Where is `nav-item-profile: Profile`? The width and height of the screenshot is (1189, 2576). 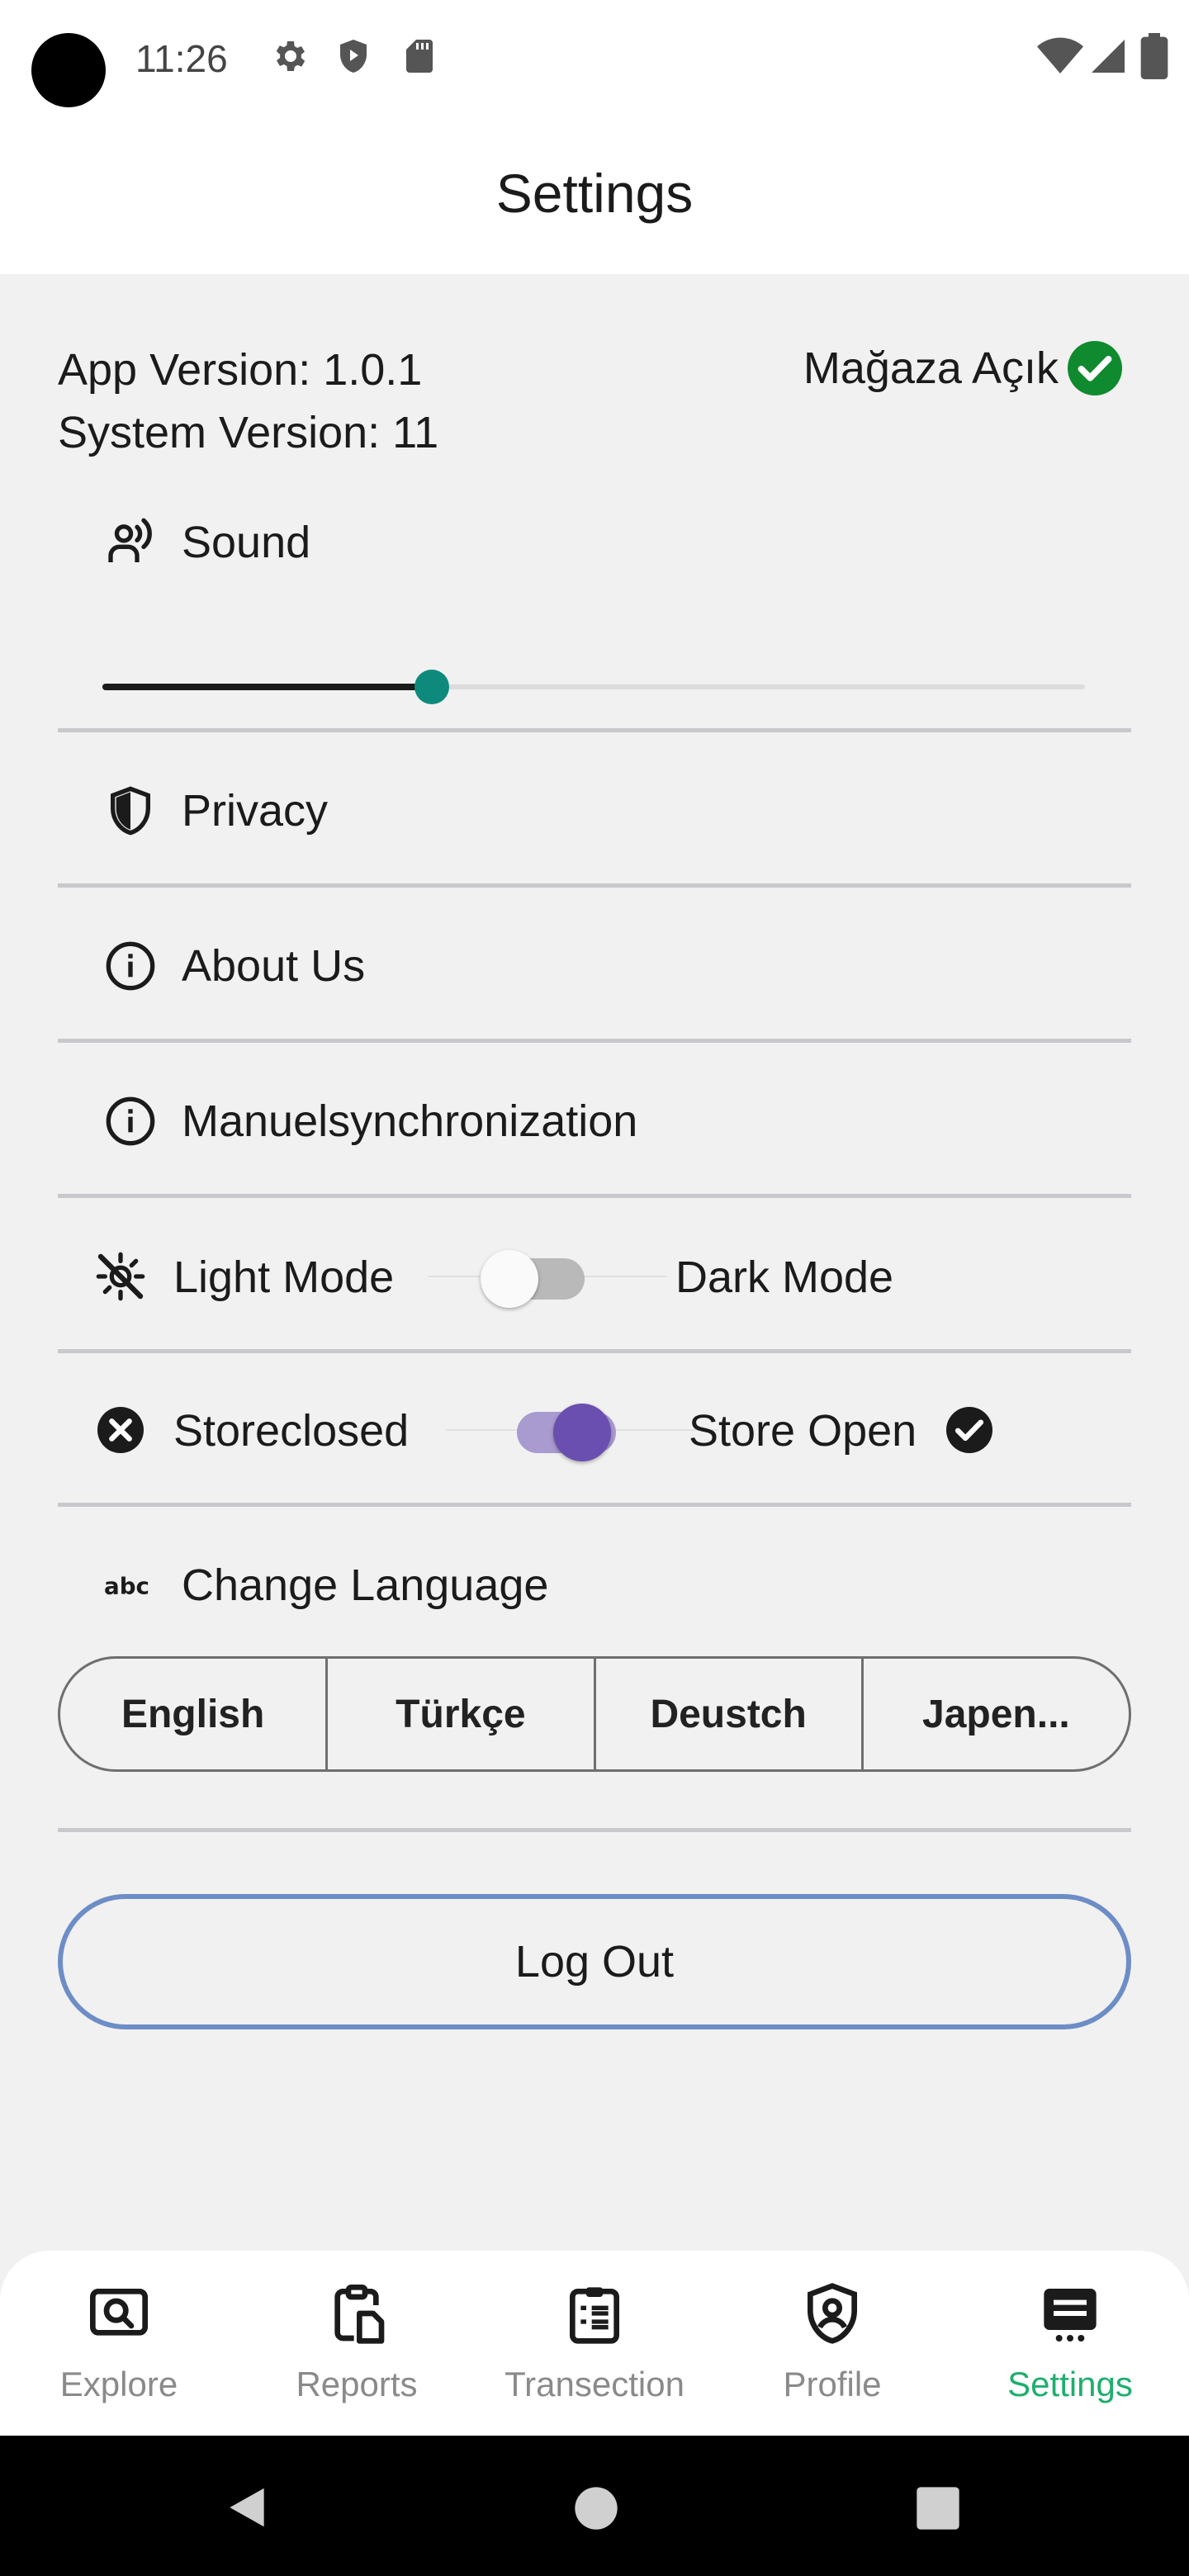 nav-item-profile: Profile is located at coordinates (832, 2343).